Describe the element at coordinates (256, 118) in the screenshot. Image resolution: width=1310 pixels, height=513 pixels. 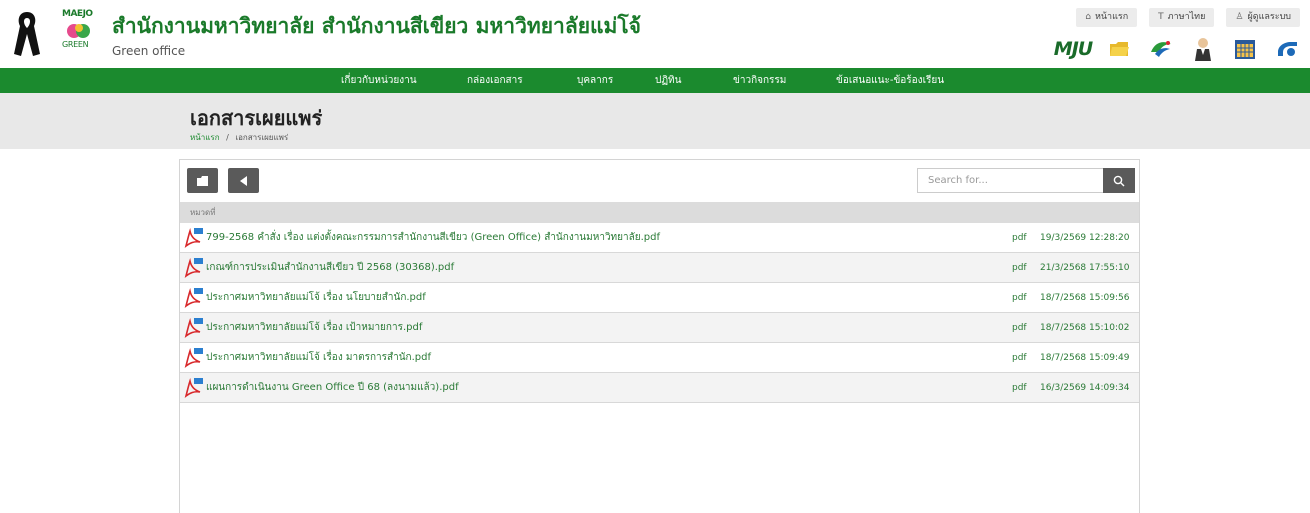
I see `page-title: เอกสารเผยแพร่` at that location.